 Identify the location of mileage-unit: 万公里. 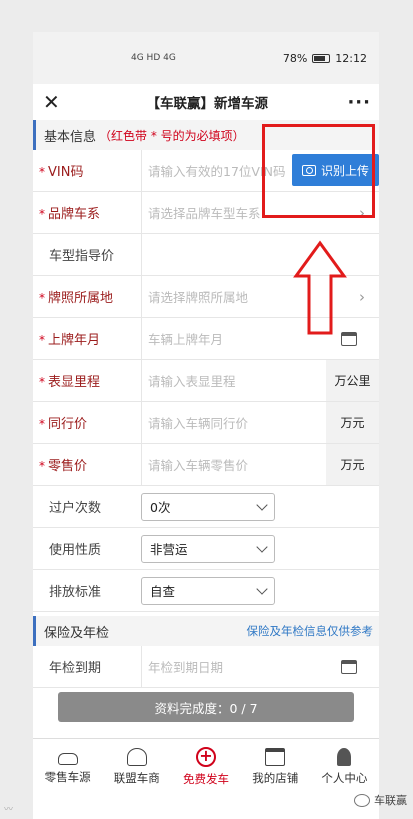
(352, 380).